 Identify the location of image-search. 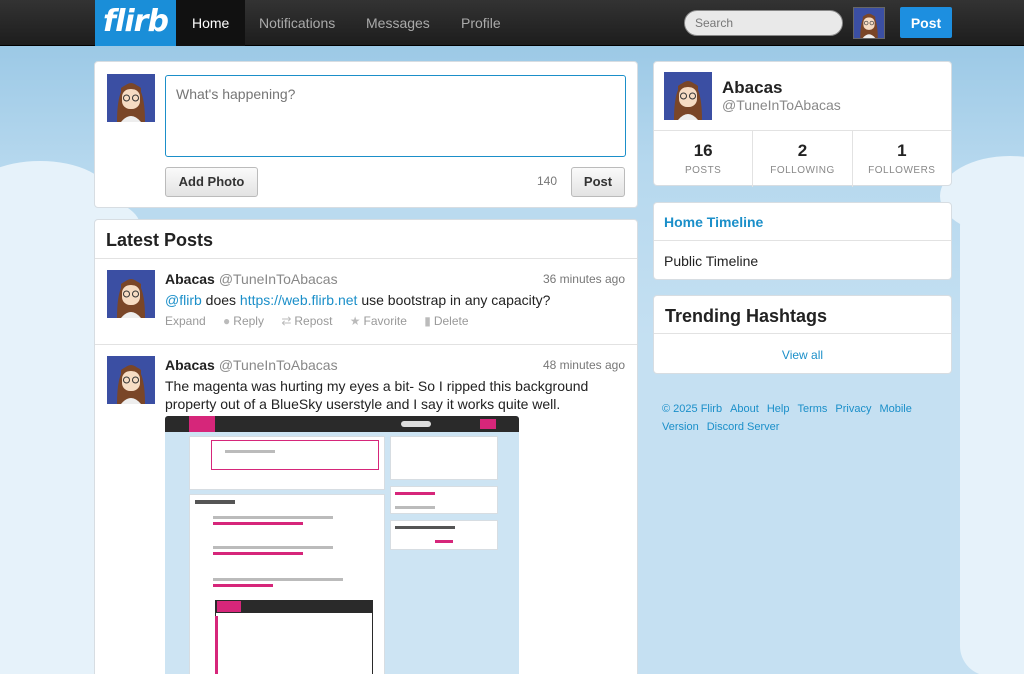
(416, 424).